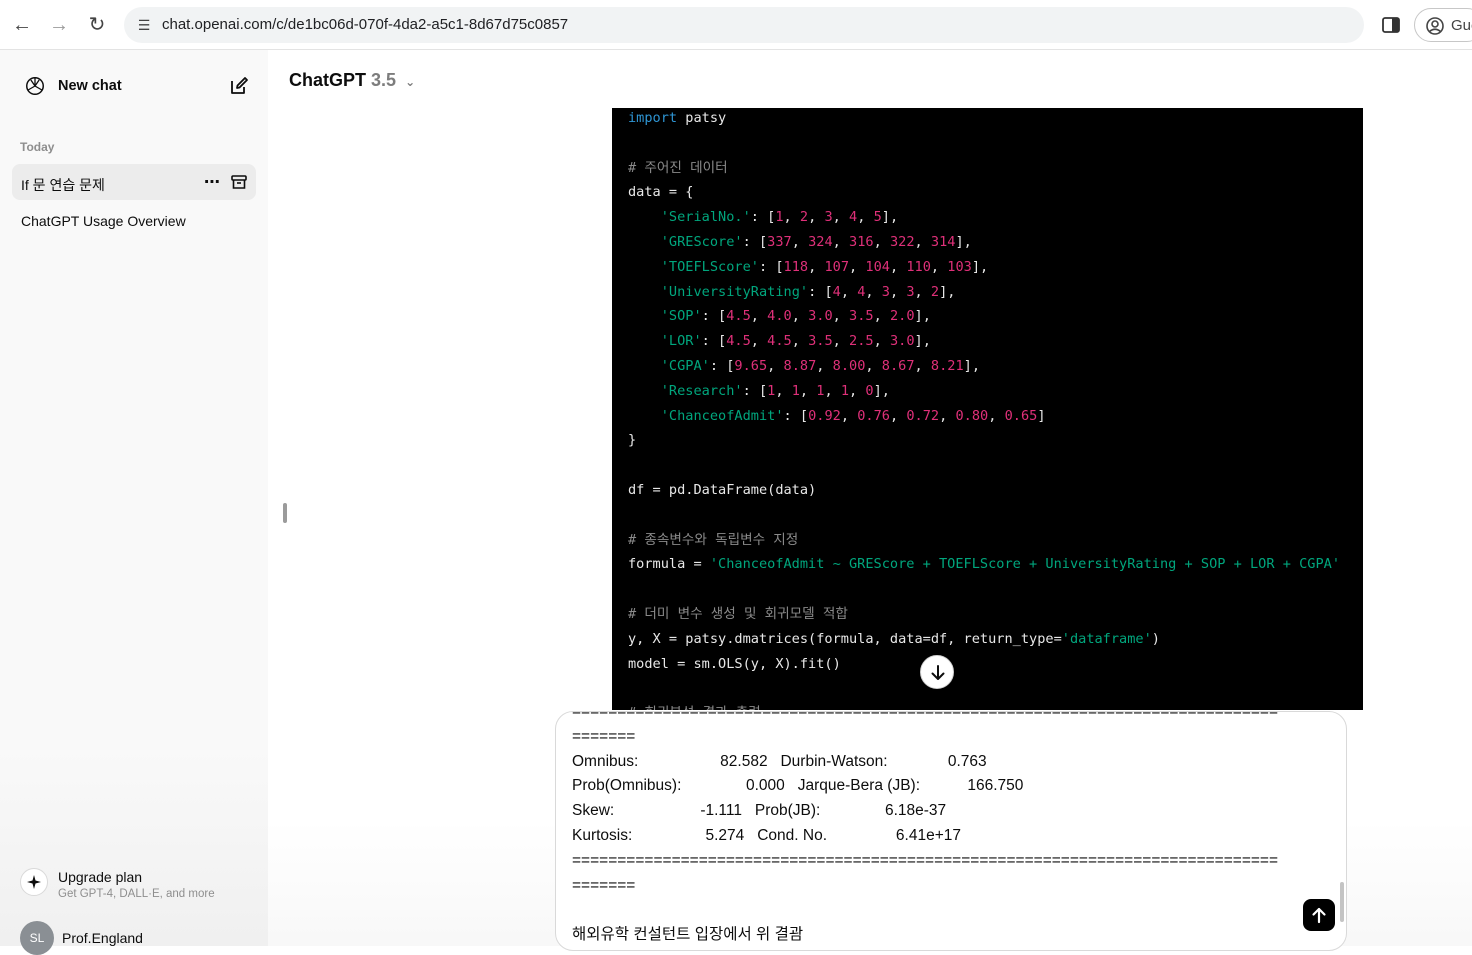  What do you see at coordinates (212, 182) in the screenshot?
I see `more-options-icon: ⋯` at bounding box center [212, 182].